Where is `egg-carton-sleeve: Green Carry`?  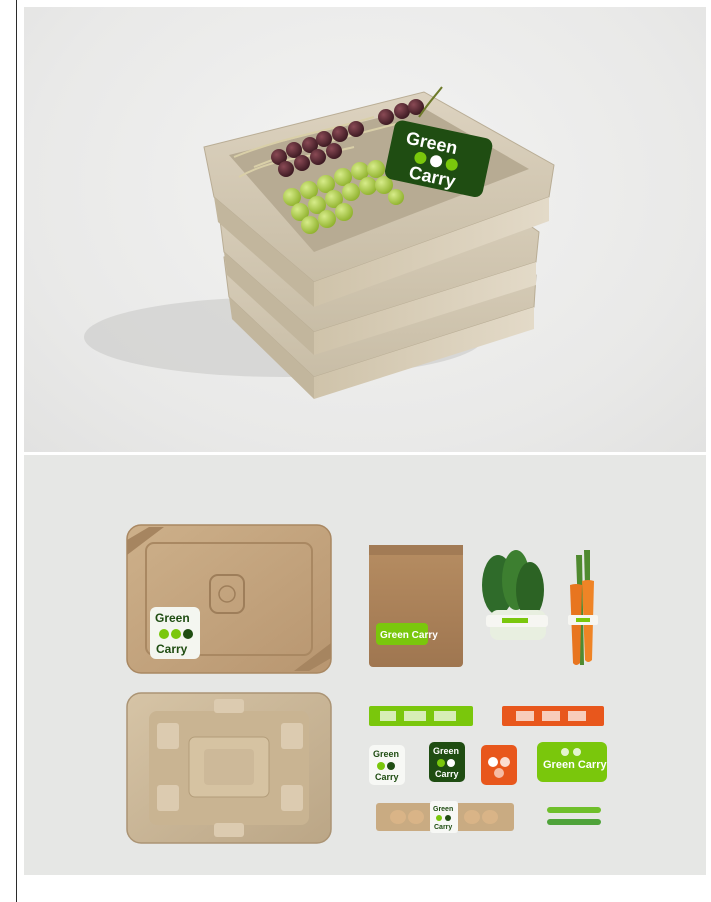
egg-carton-sleeve: Green Carry is located at coordinates (445, 817).